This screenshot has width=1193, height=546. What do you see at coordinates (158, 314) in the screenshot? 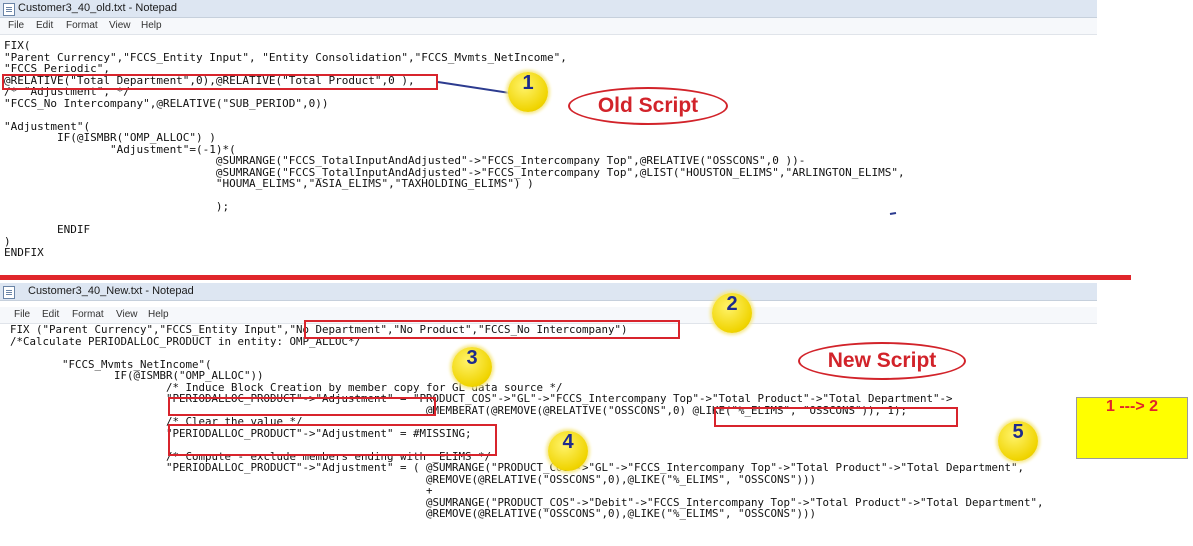
I see `menu-help: Help` at bounding box center [158, 314].